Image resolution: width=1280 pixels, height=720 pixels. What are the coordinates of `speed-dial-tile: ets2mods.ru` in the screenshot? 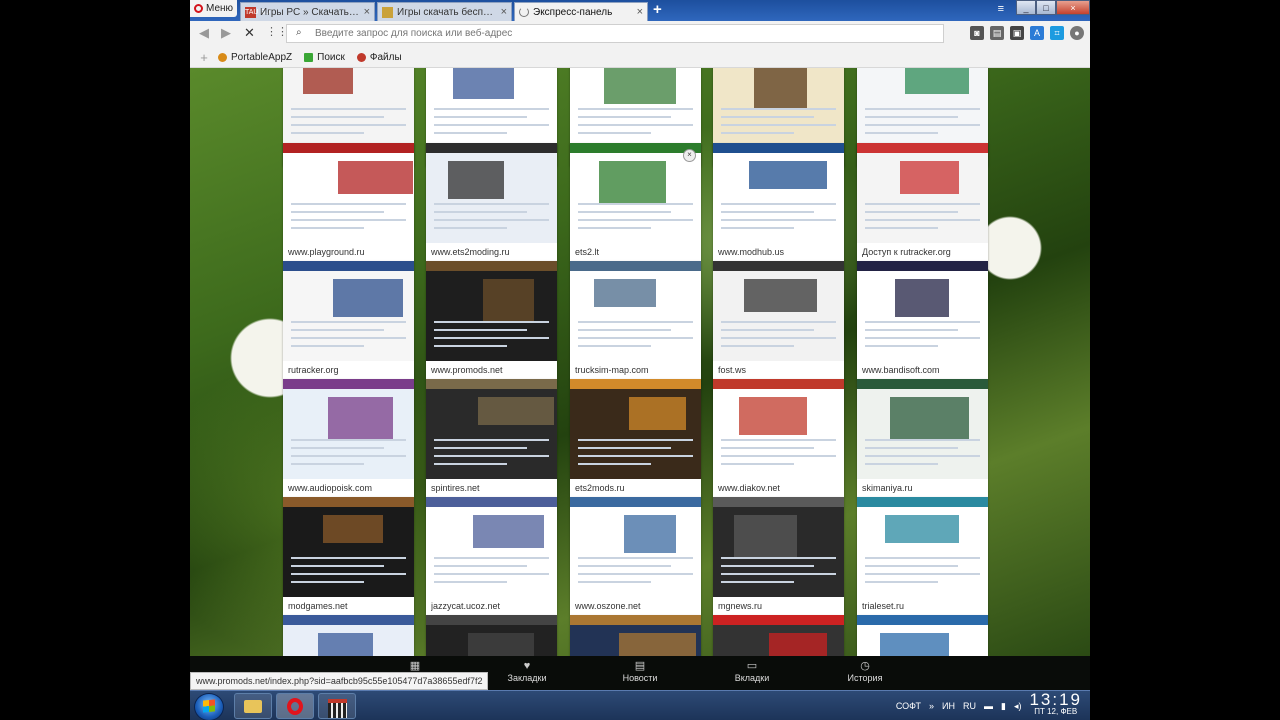 It's located at (635, 438).